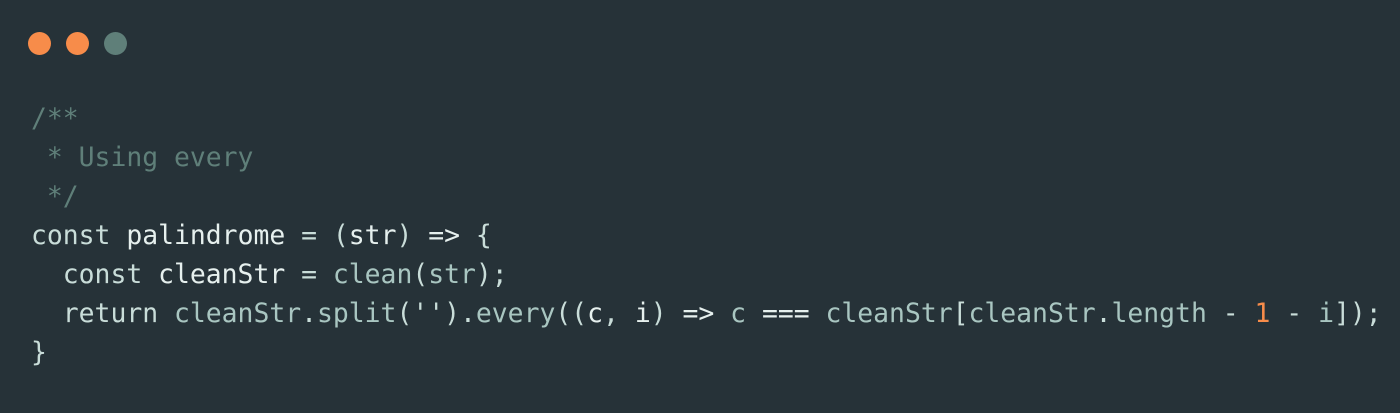  I want to click on window-controls, so click(77, 43).